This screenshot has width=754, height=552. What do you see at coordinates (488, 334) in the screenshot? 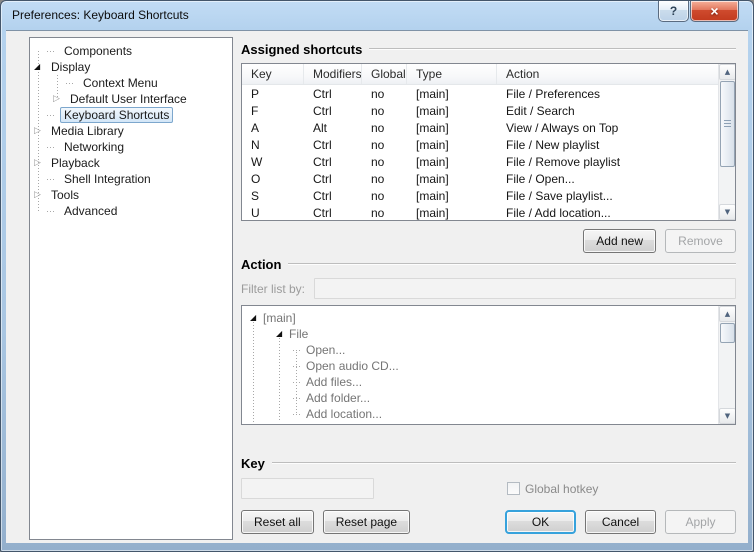
I see `action-tree-item-file: ◢ File` at bounding box center [488, 334].